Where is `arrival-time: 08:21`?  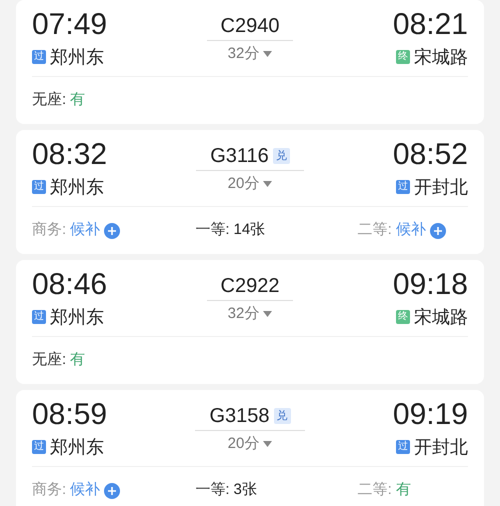 arrival-time: 08:21 is located at coordinates (430, 25).